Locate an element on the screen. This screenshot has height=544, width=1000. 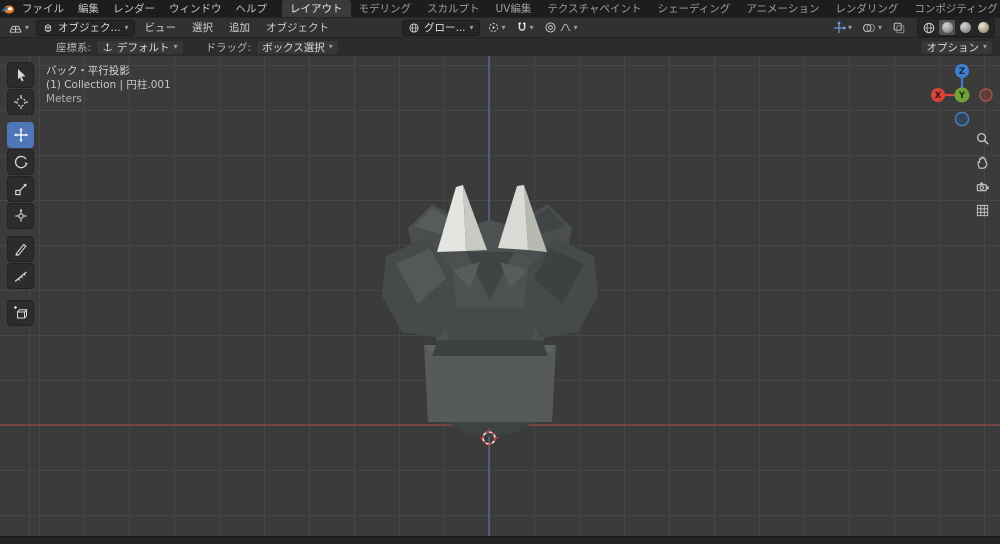
drag-mode-dropdown: ボックス選択 ▾ is located at coordinates (297, 47).